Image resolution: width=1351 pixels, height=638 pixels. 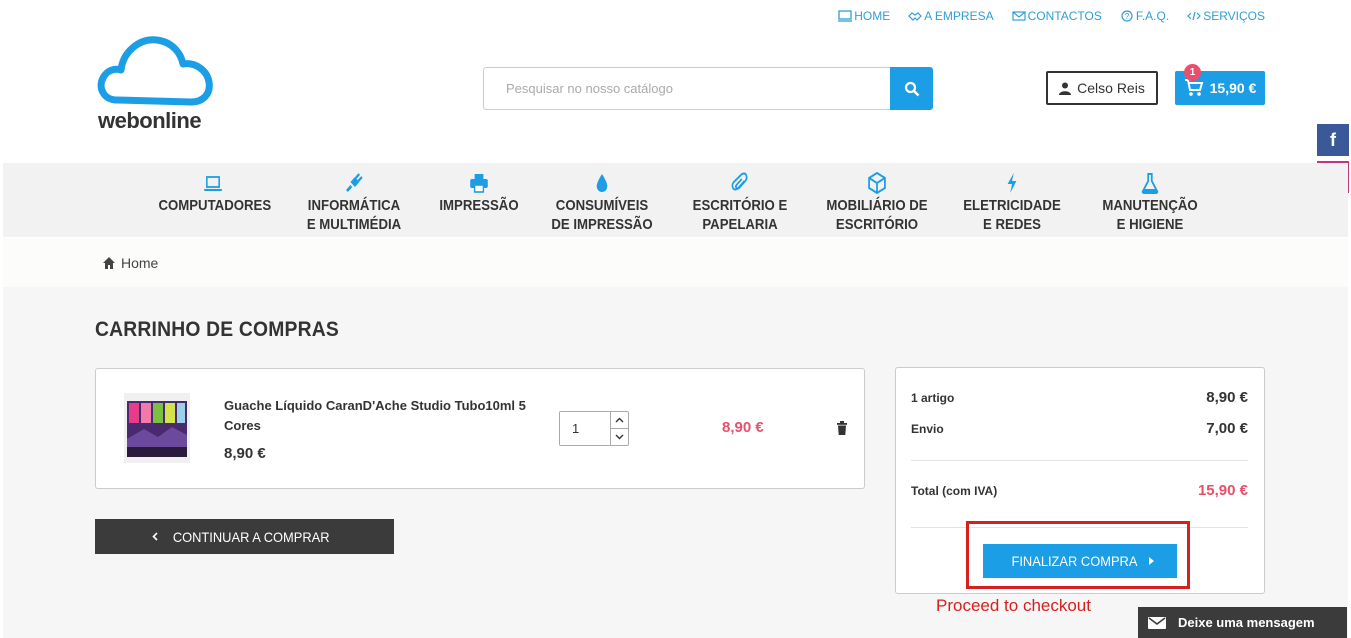 I want to click on summary-shipping-label: Envio, so click(x=927, y=428).